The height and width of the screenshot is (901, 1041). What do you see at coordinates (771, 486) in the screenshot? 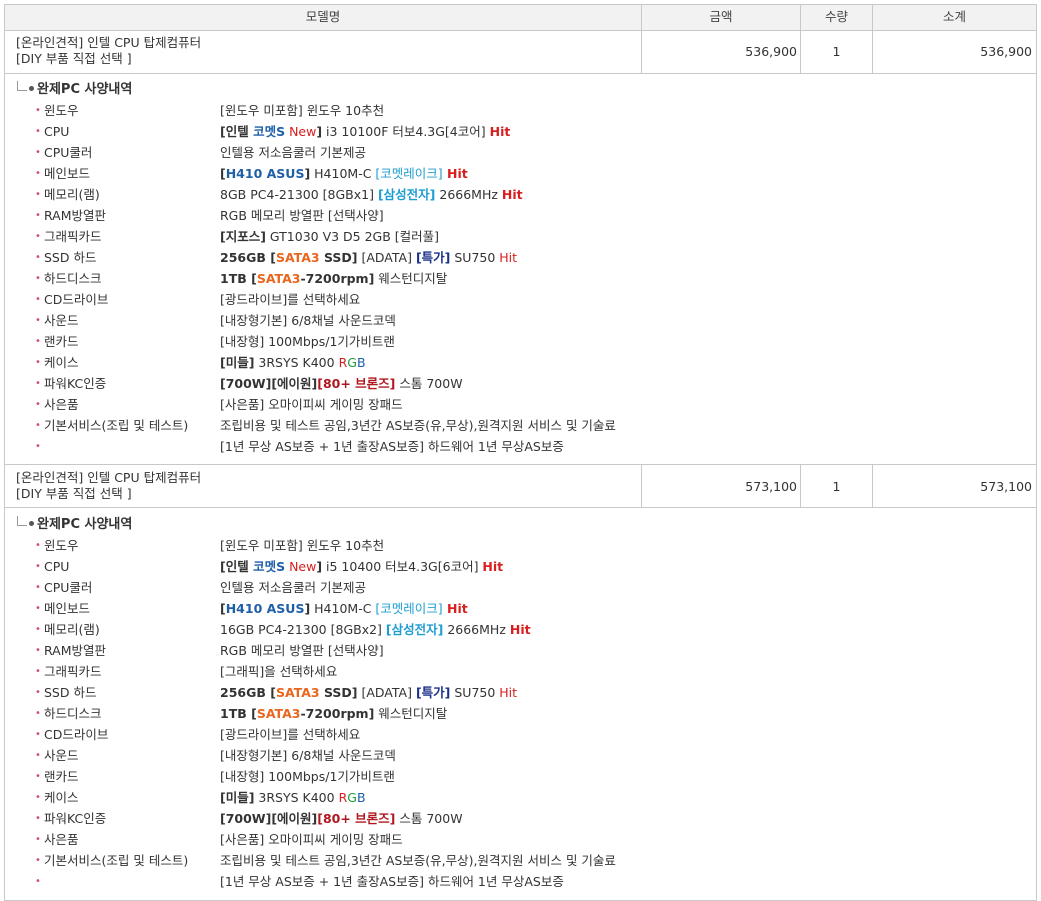
I see `product-price: 573,100` at bounding box center [771, 486].